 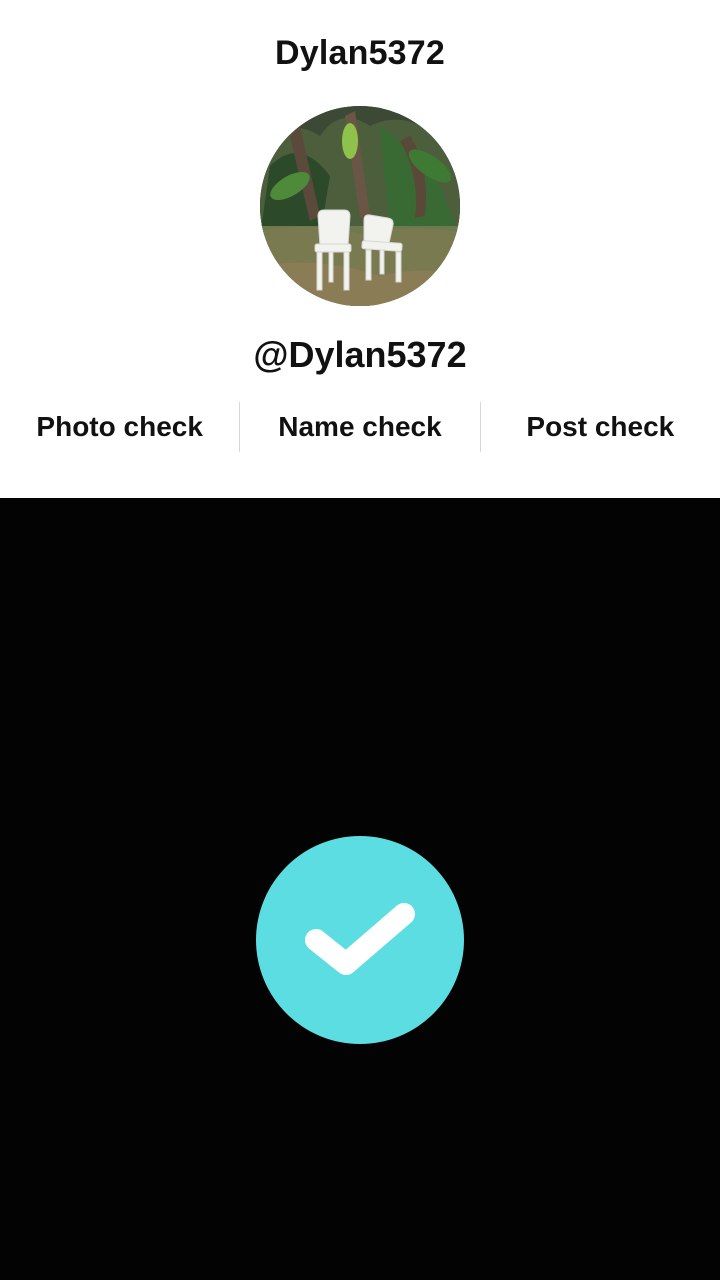 I want to click on verified-badge, so click(x=360, y=940).